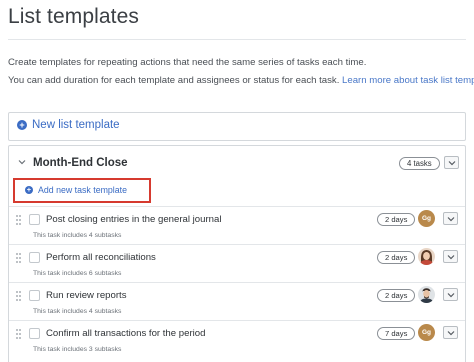 This screenshot has height=362, width=474. Describe the element at coordinates (101, 257) in the screenshot. I see `task-title: Perform all reconciliations` at that location.